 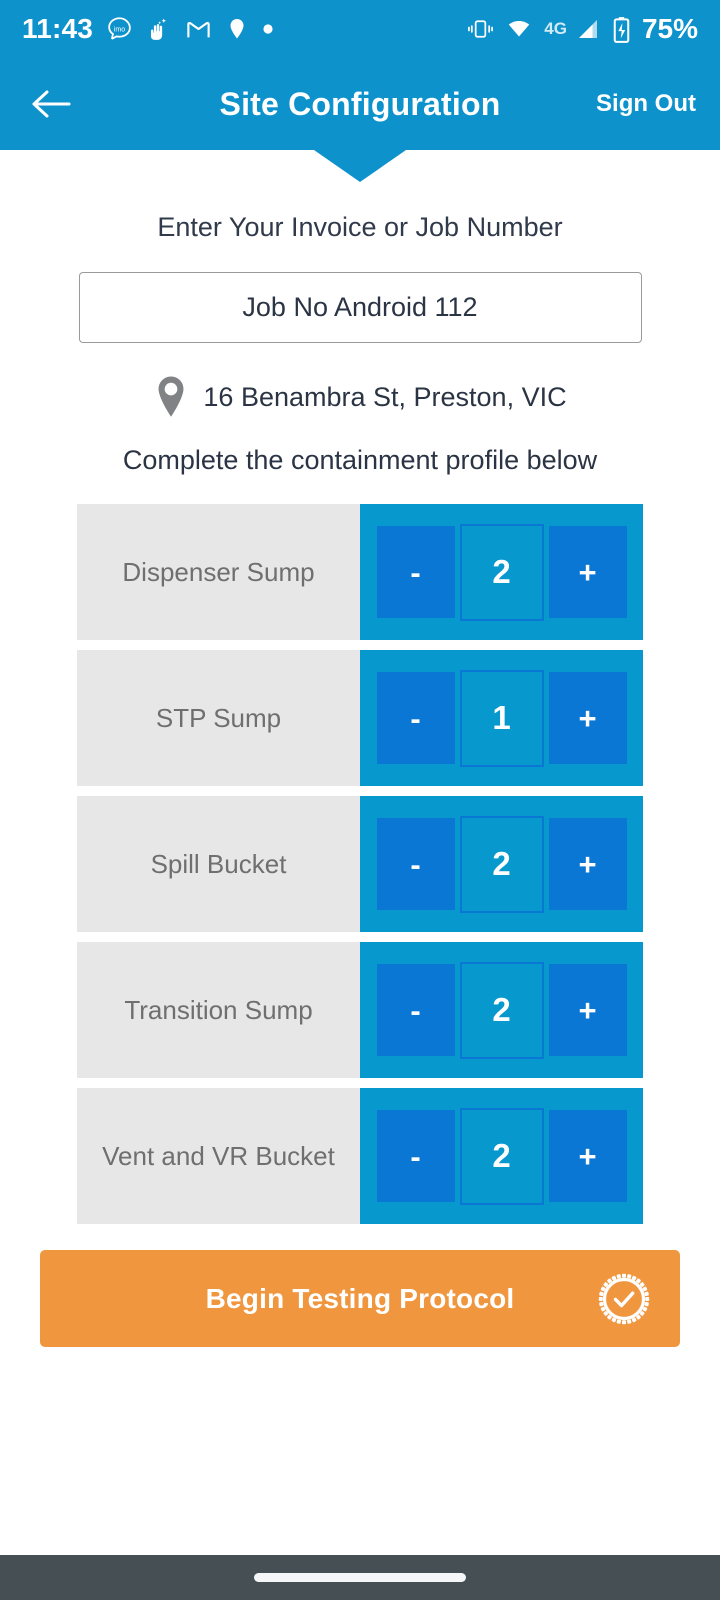 What do you see at coordinates (171, 397) in the screenshot?
I see `map-pin-icon` at bounding box center [171, 397].